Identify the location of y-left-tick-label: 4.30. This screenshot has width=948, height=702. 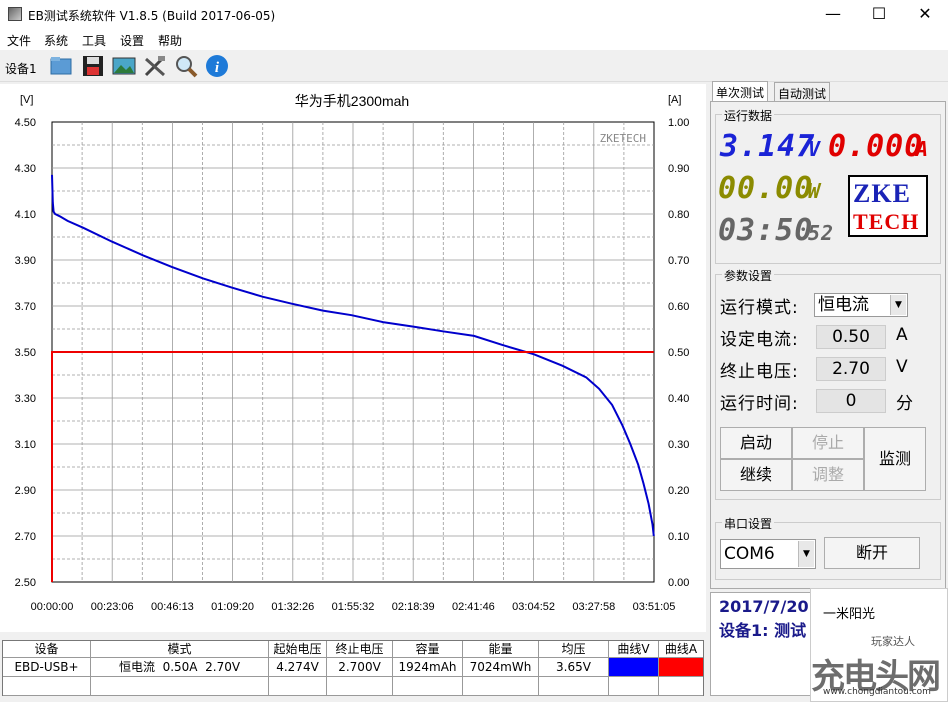
(25, 169).